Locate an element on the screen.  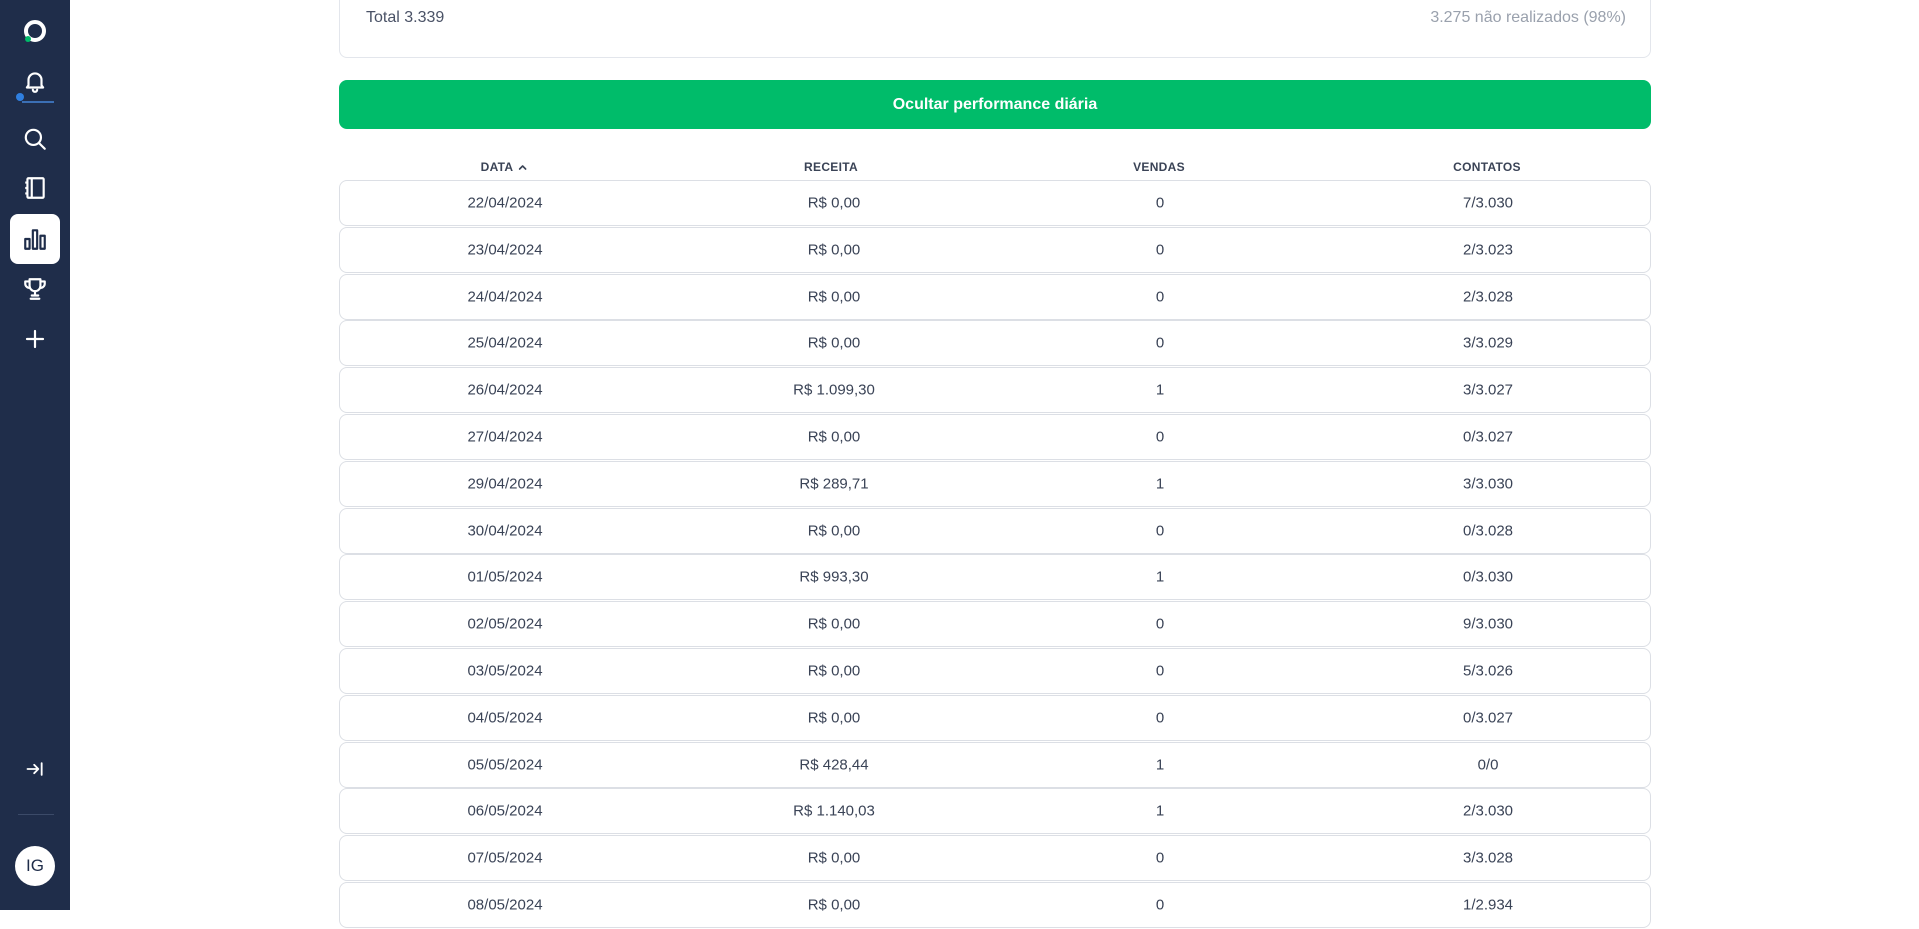
cell-date: 01/05/2024 is located at coordinates (505, 577).